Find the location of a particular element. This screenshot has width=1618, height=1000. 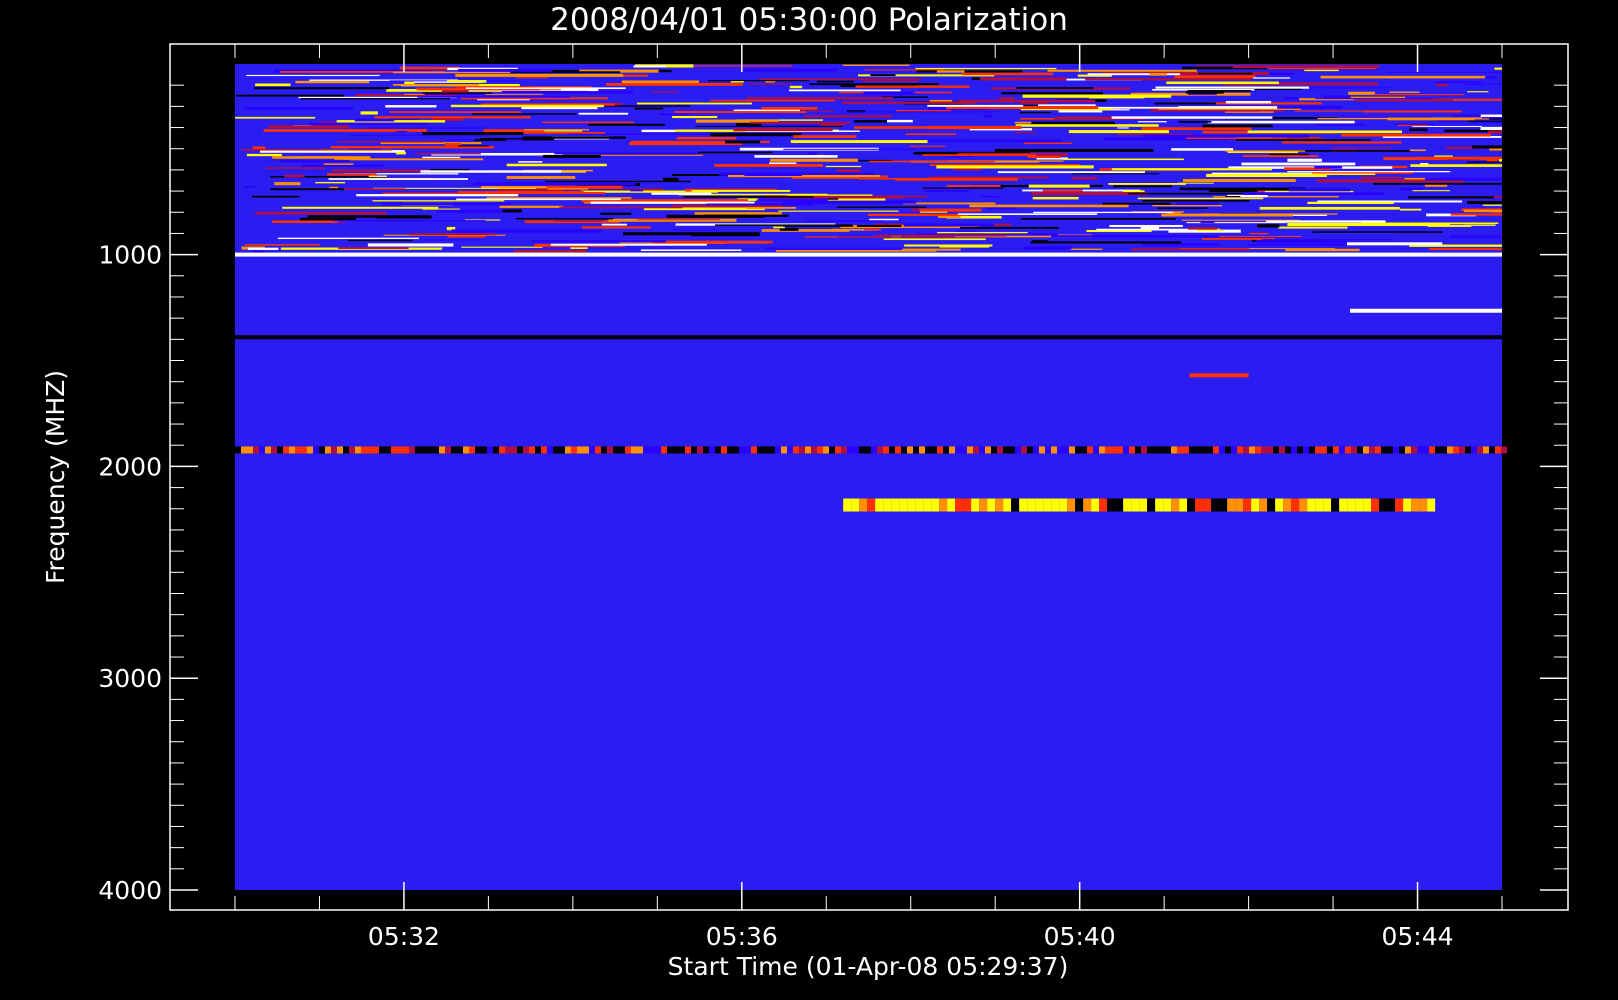

y-tick-label: 4000 is located at coordinates (130, 890).